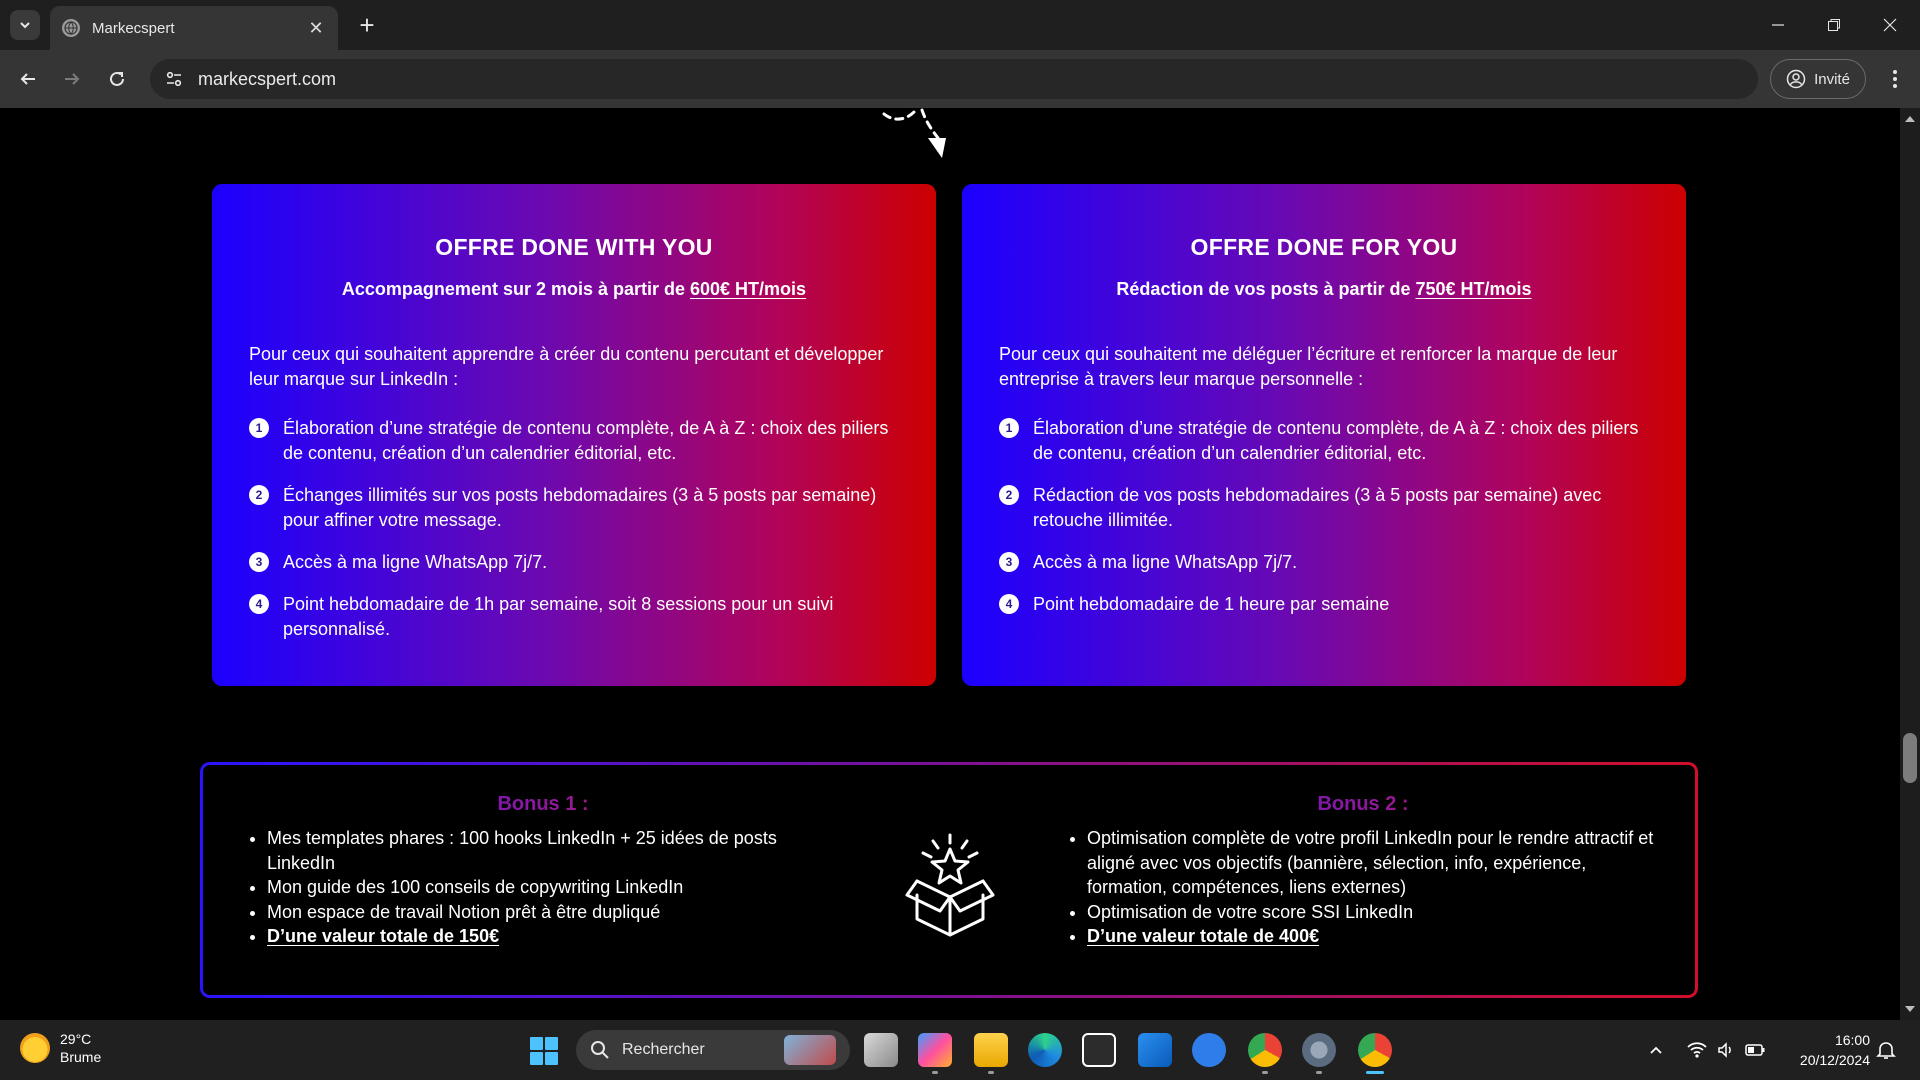  I want to click on tab-search-button, so click(25, 25).